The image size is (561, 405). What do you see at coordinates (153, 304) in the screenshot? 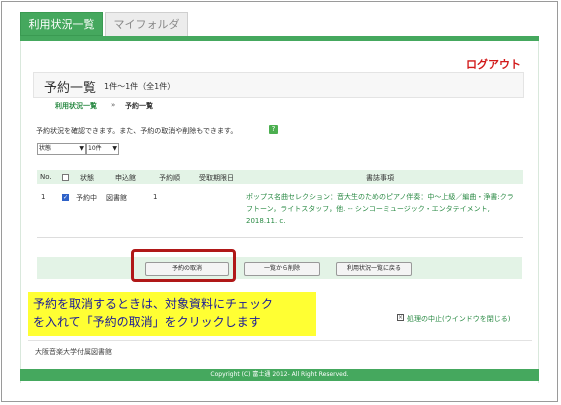
I see `callout-line-1: 予約を取消するときは、対象資料にチェック` at bounding box center [153, 304].